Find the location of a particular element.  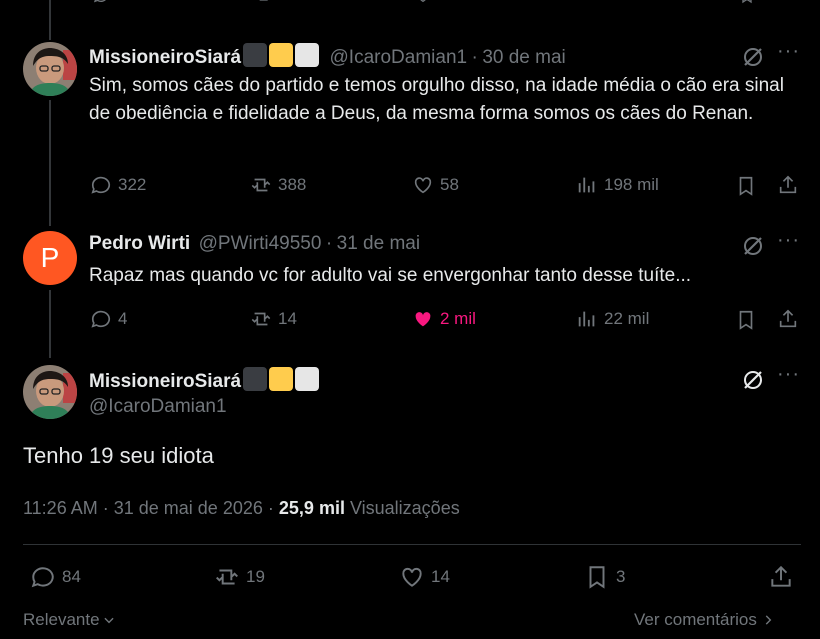

like-count: 14 is located at coordinates (440, 576).